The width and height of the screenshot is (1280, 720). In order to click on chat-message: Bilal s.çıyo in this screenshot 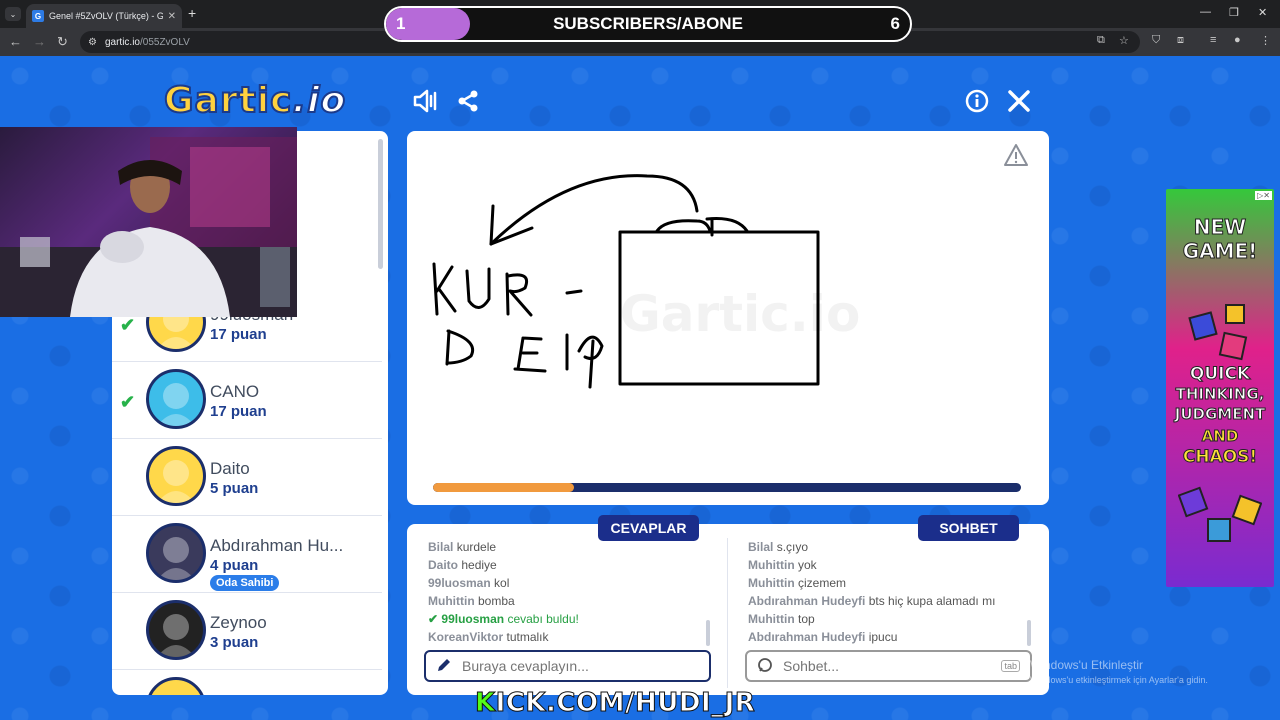, I will do `click(893, 547)`.